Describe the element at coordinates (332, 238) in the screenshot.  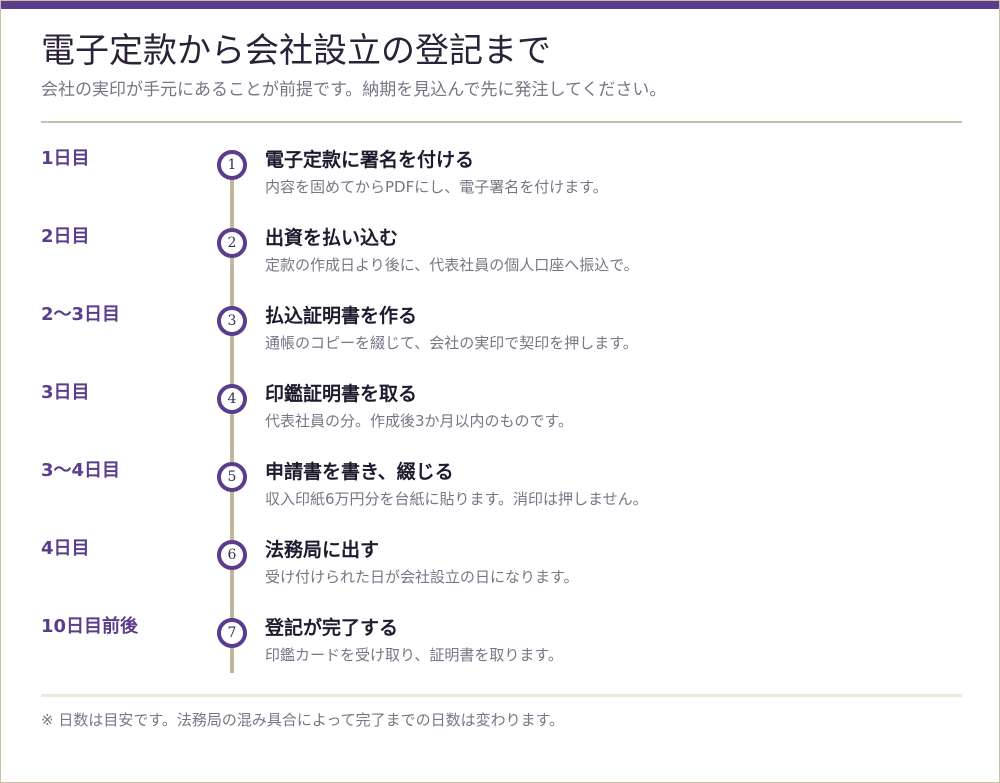
I see `step-title: 出資を払い込む` at that location.